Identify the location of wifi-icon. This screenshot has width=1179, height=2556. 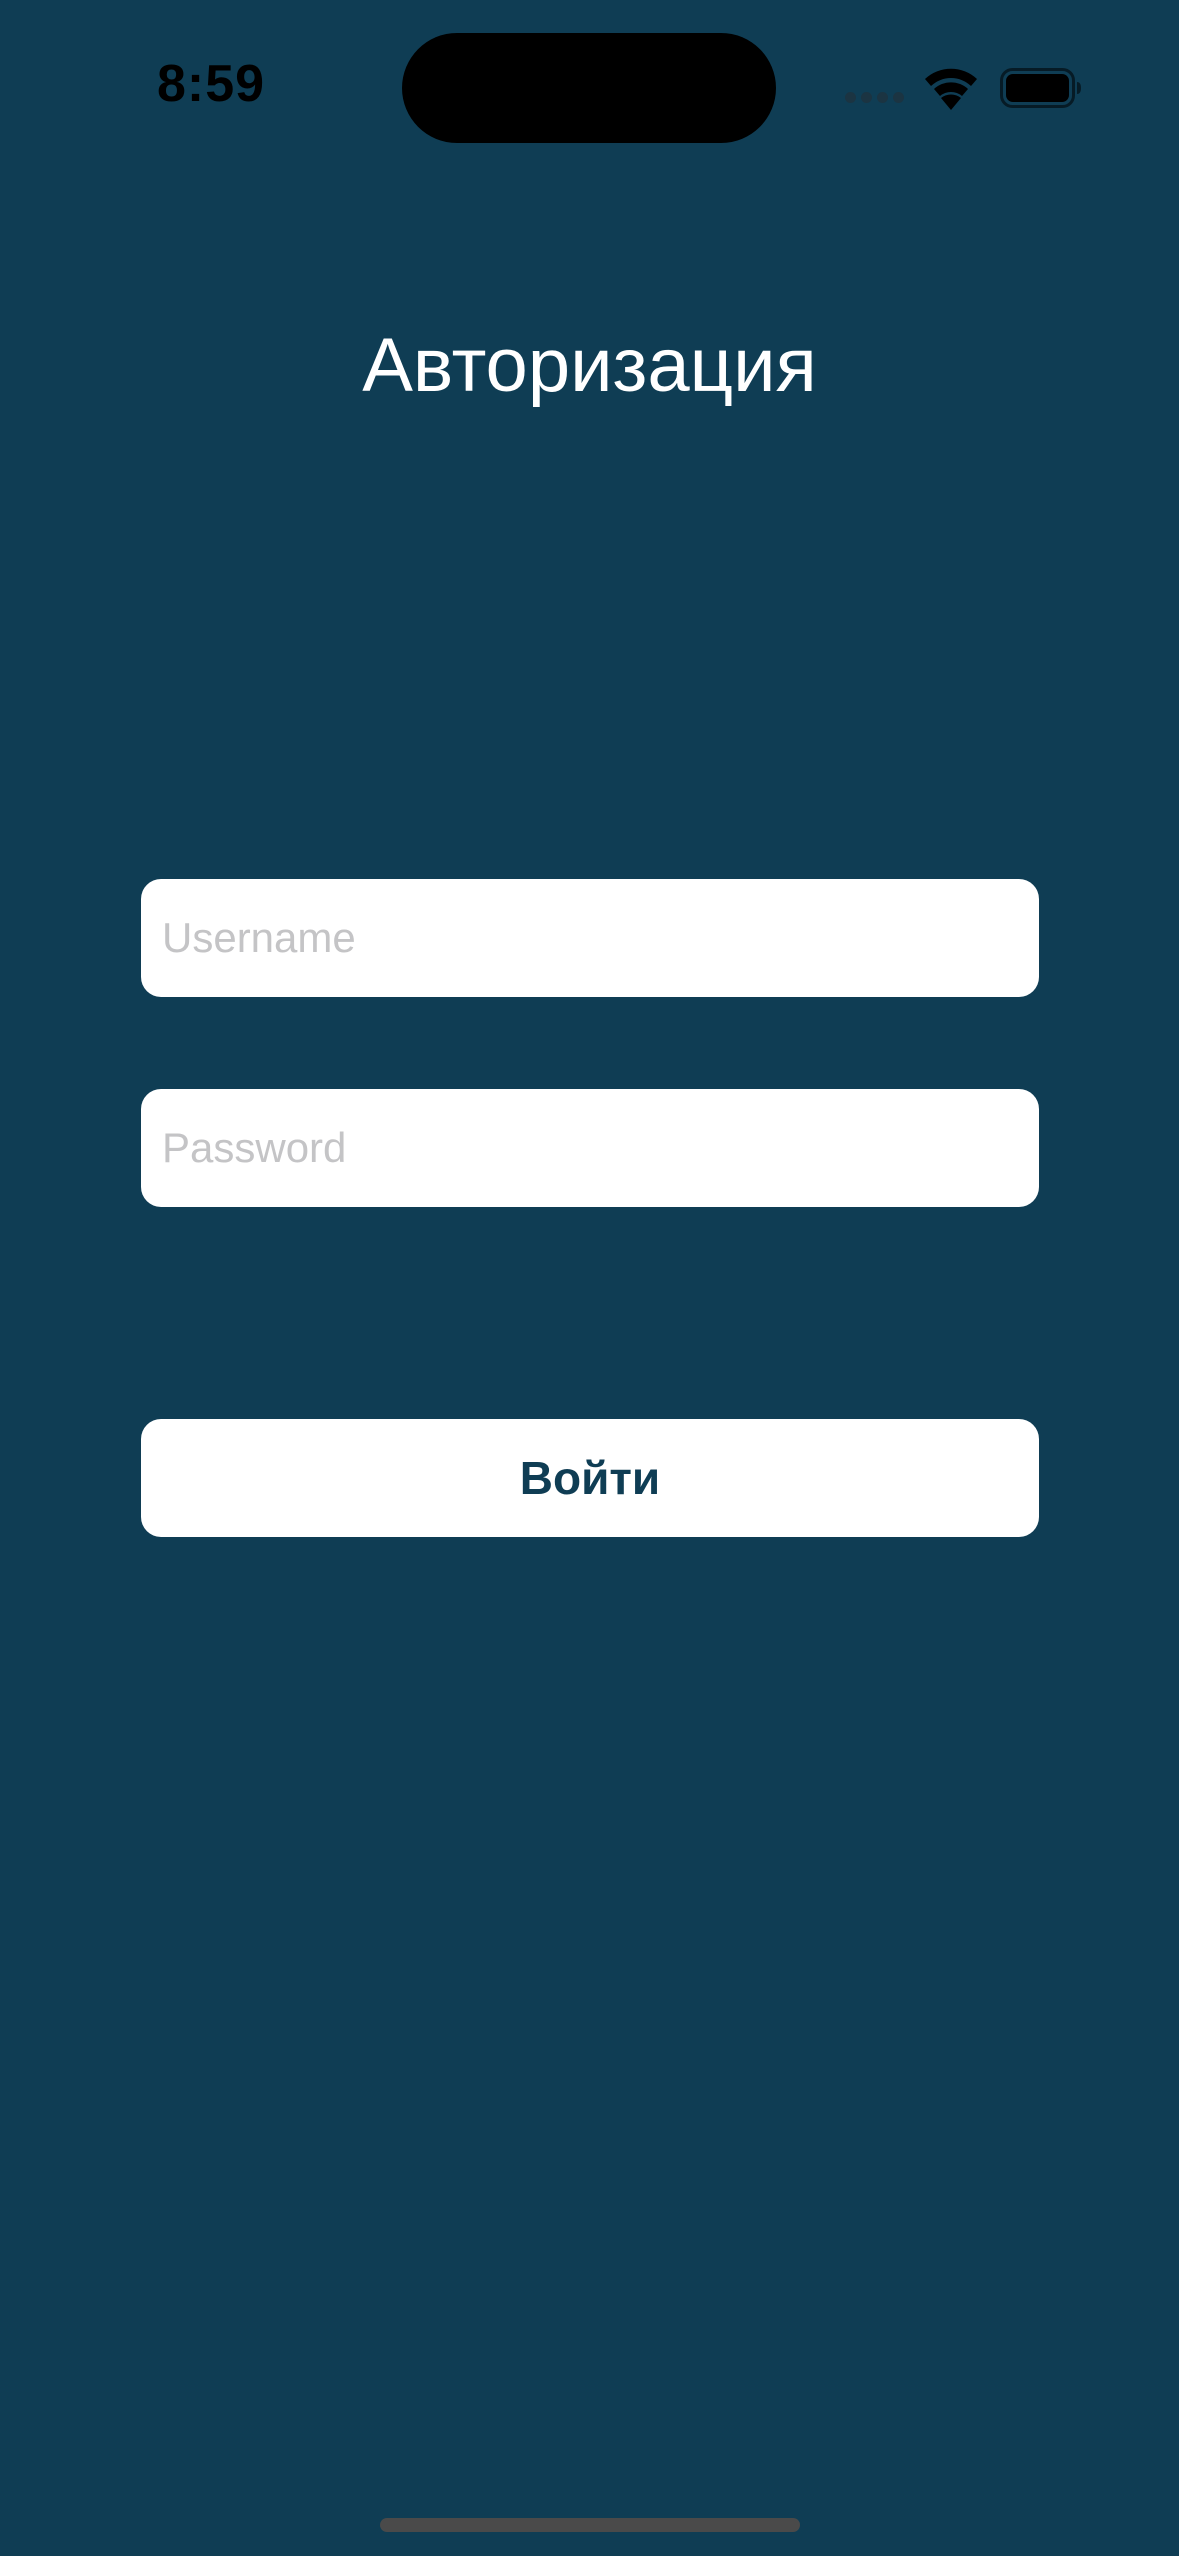
(951, 89).